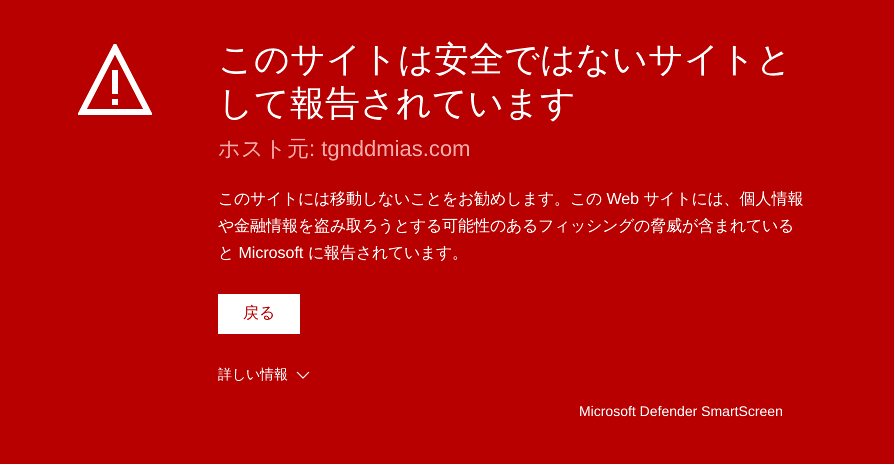 This screenshot has width=894, height=464. What do you see at coordinates (681, 411) in the screenshot?
I see `footer-text: Microsoft Defender SmartScreen` at bounding box center [681, 411].